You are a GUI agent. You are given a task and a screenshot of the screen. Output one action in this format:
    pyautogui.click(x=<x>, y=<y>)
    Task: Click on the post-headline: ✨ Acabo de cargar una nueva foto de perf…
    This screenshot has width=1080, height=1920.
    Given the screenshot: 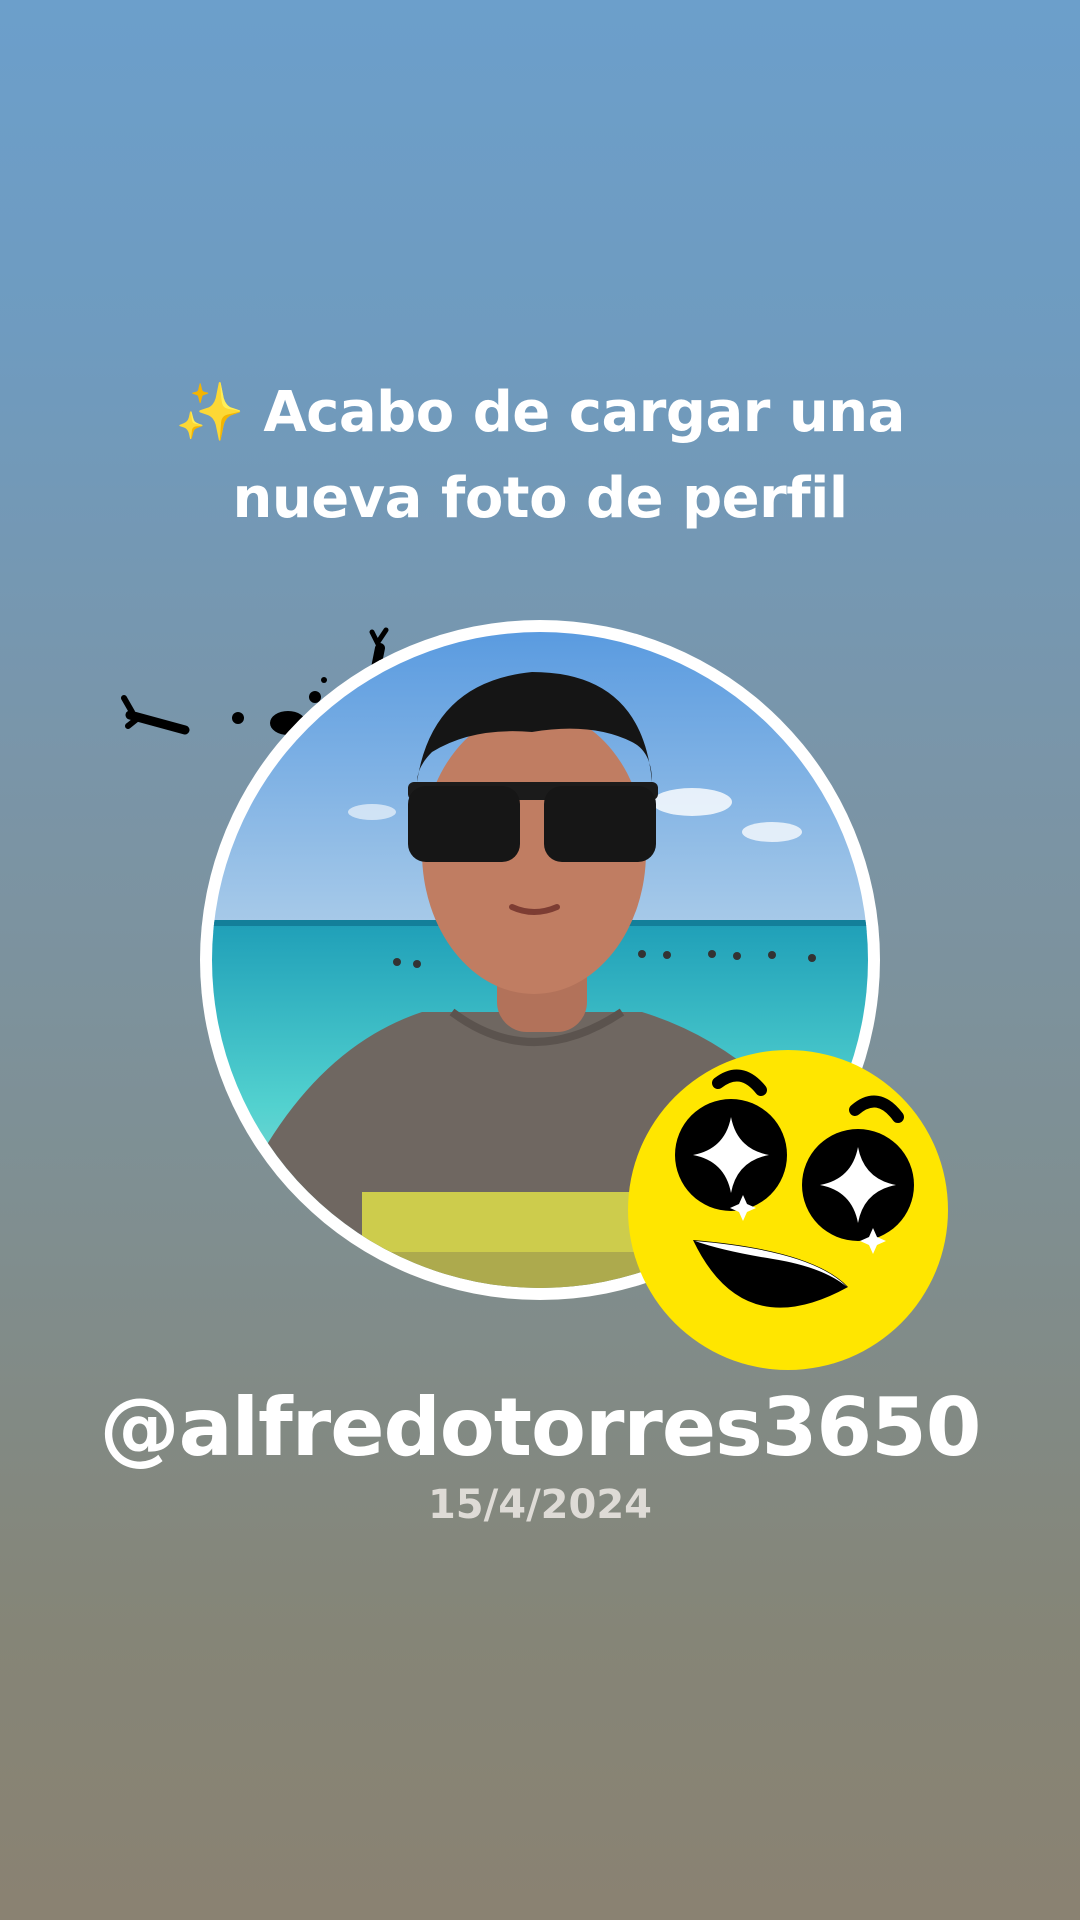 What is the action you would take?
    pyautogui.click(x=540, y=456)
    